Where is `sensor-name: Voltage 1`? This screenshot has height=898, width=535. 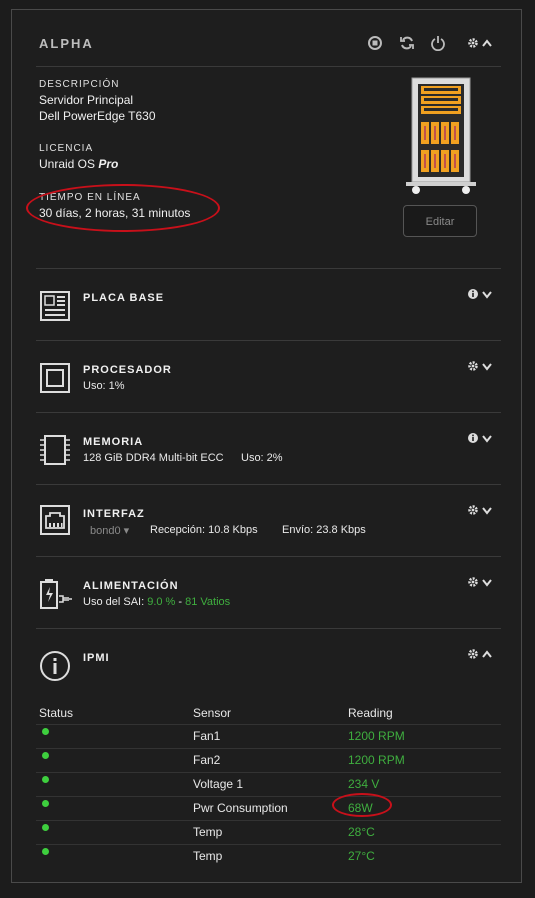 sensor-name: Voltage 1 is located at coordinates (218, 784).